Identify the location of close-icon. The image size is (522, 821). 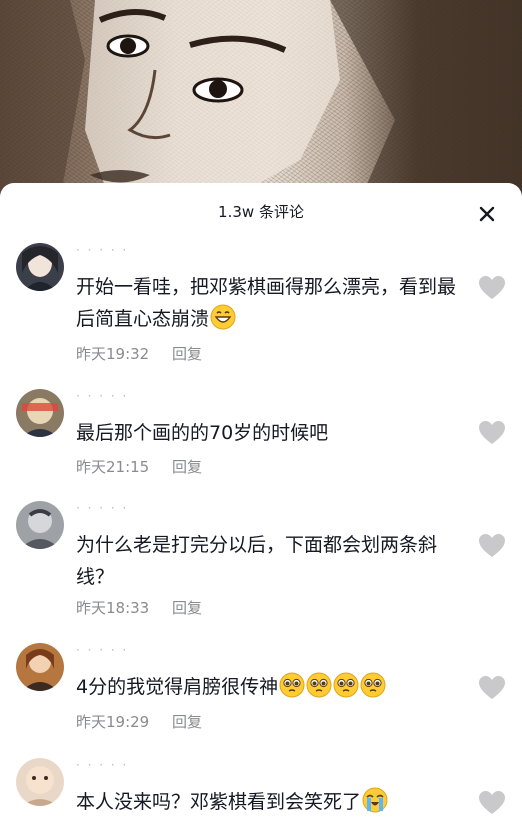
(487, 214).